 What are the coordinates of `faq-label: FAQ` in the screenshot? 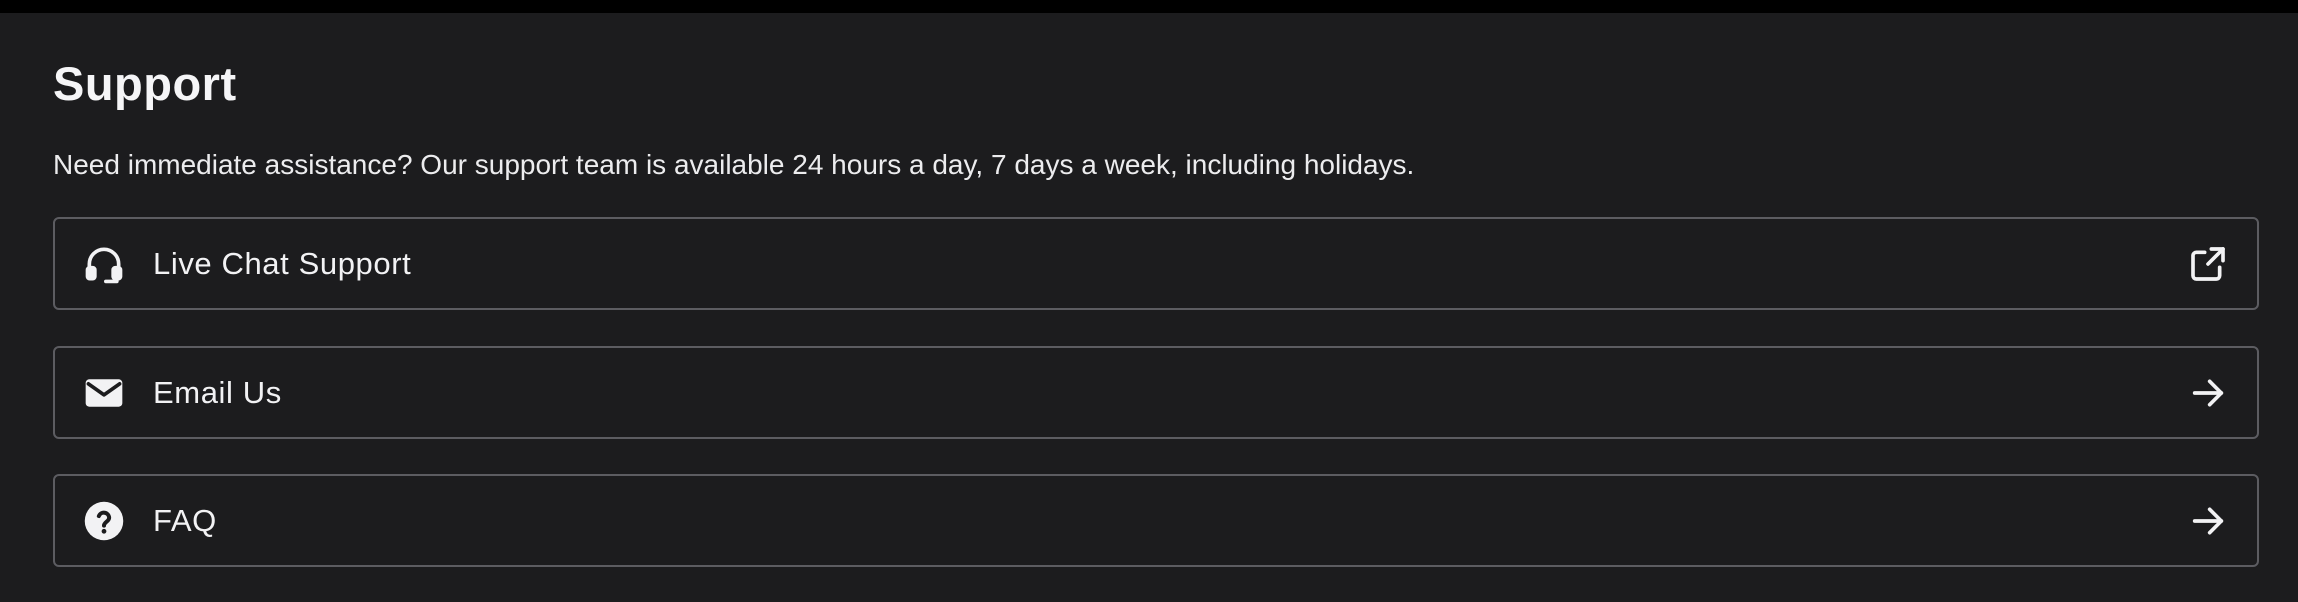 It's located at (185, 520).